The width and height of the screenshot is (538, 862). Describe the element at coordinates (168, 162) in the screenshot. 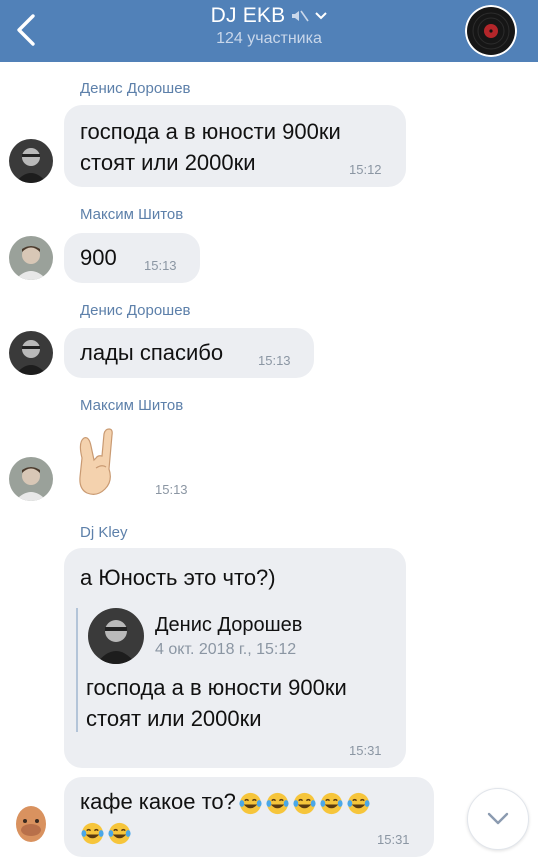

I see `message-text: стоят или 2000ки` at that location.